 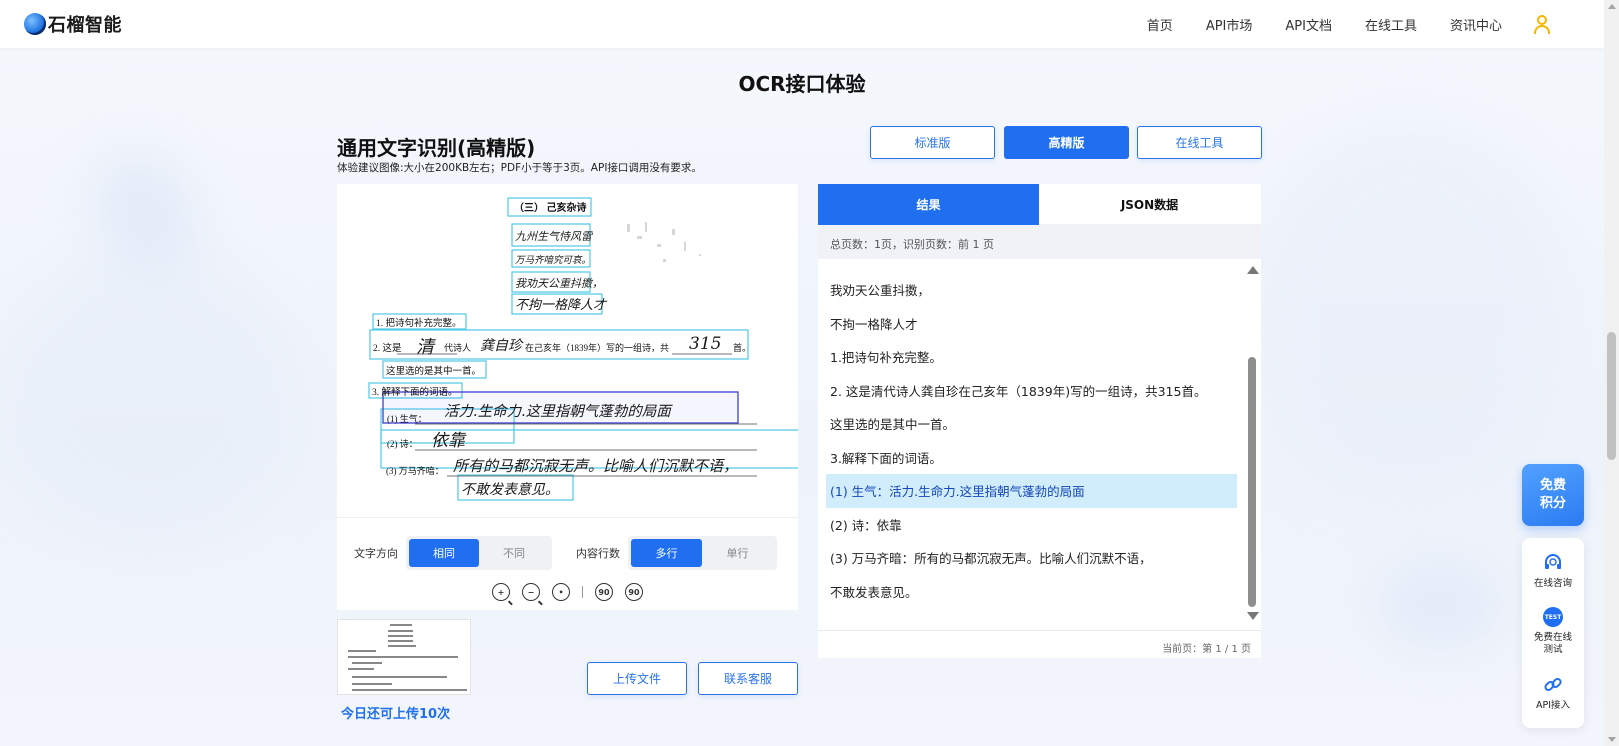 I want to click on scrollbar-thumb, so click(x=1611, y=396).